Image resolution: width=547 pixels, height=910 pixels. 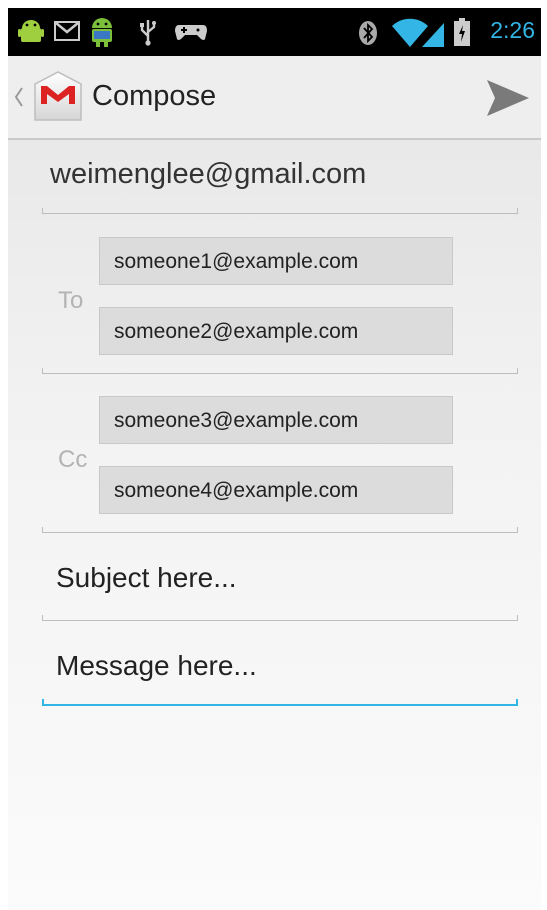 I want to click on cc-underline, so click(x=280, y=530).